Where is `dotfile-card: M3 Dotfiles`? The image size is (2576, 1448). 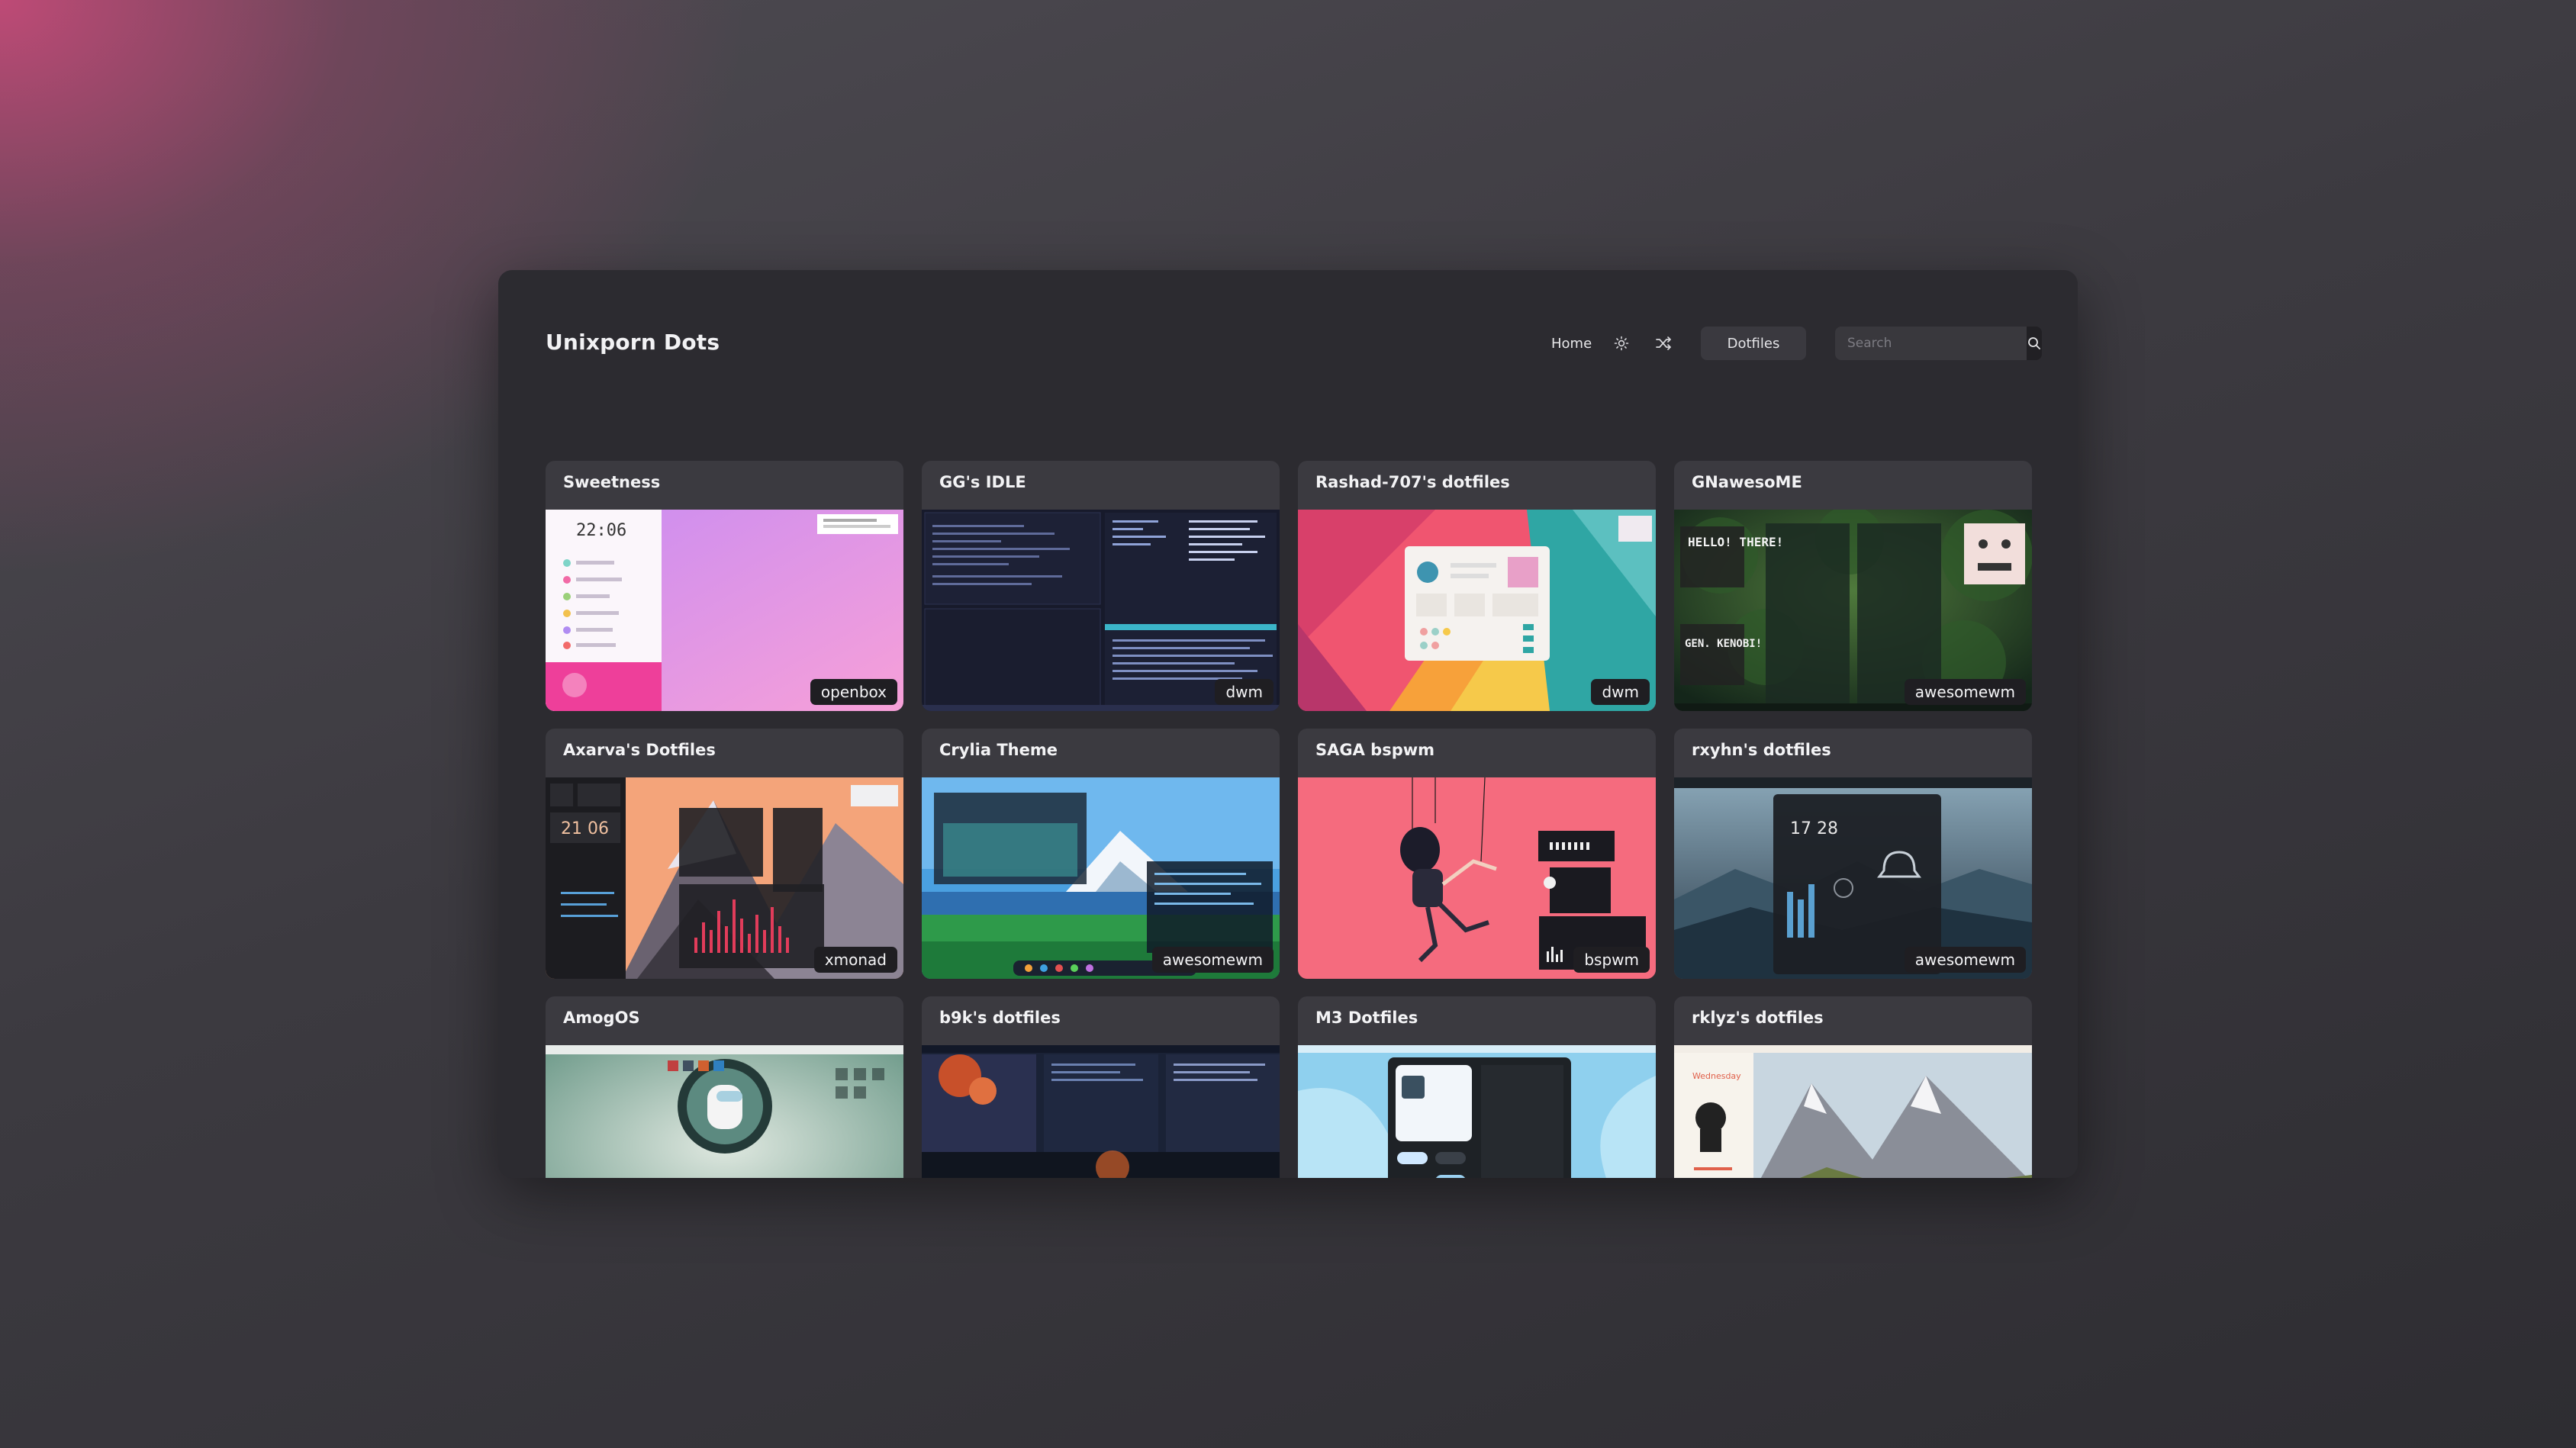 dotfile-card: M3 Dotfiles is located at coordinates (1477, 1087).